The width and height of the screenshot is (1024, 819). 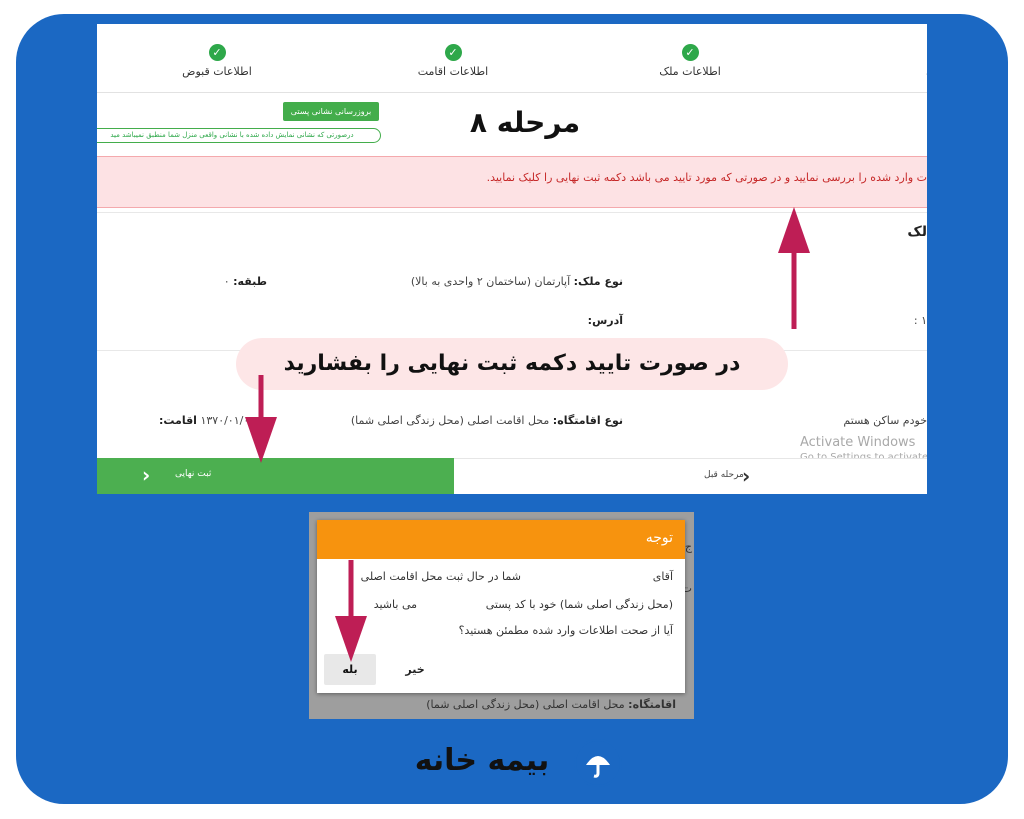 I want to click on address-field: آدرس:, so click(x=605, y=320).